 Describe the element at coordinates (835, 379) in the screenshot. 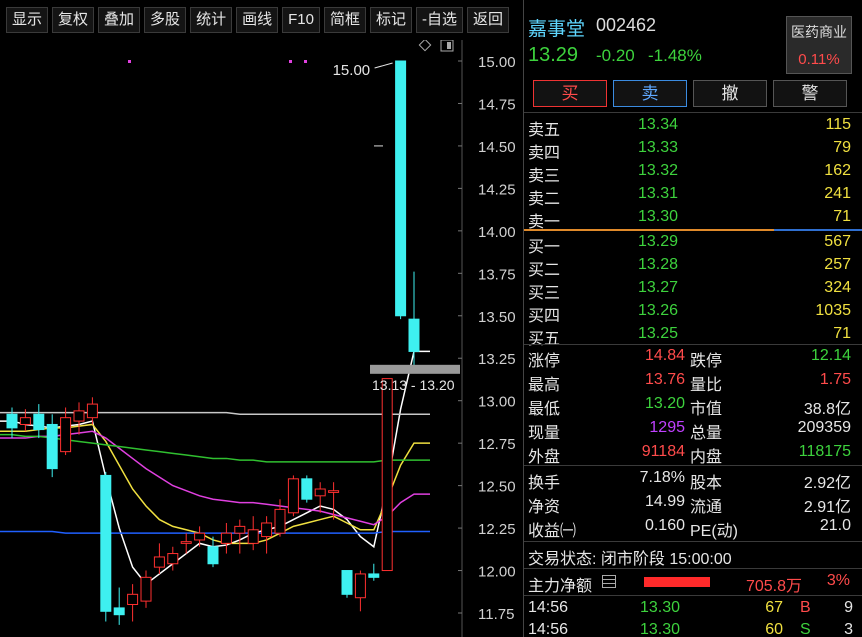

I see `volume-ratio-value: 1.75` at that location.